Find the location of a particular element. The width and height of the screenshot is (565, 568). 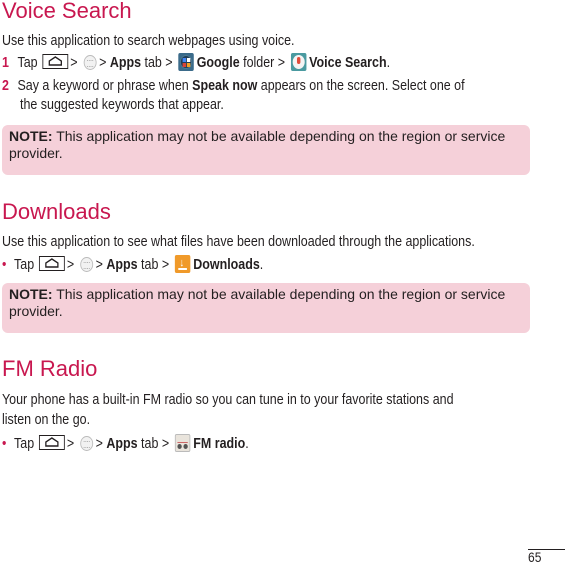

voice-search-heading: Voice Search is located at coordinates (67, 11).